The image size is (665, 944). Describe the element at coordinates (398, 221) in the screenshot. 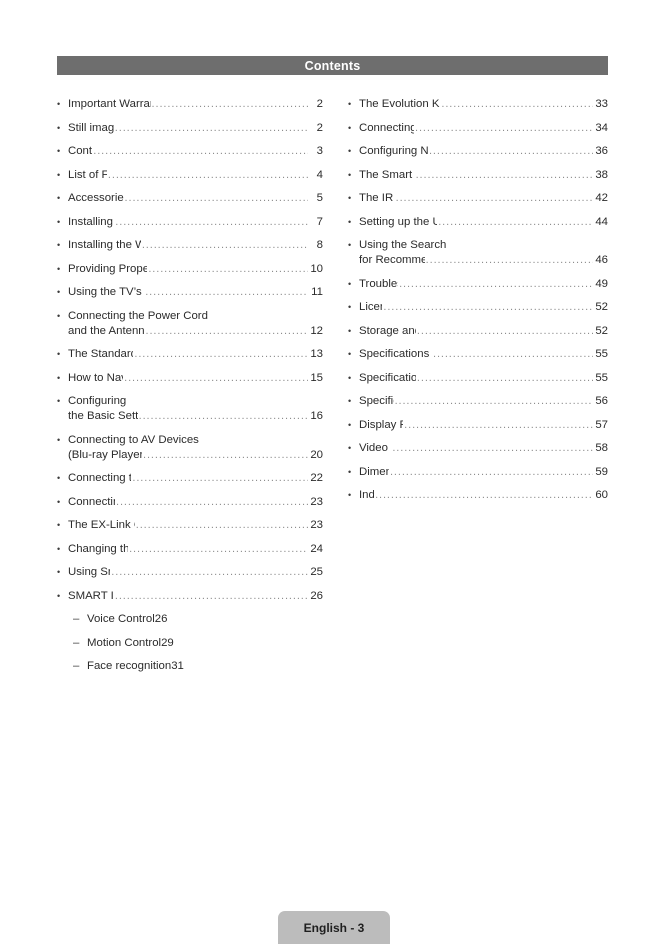

I see `toc-entry-label: Setting up the Universal Remote Control` at that location.